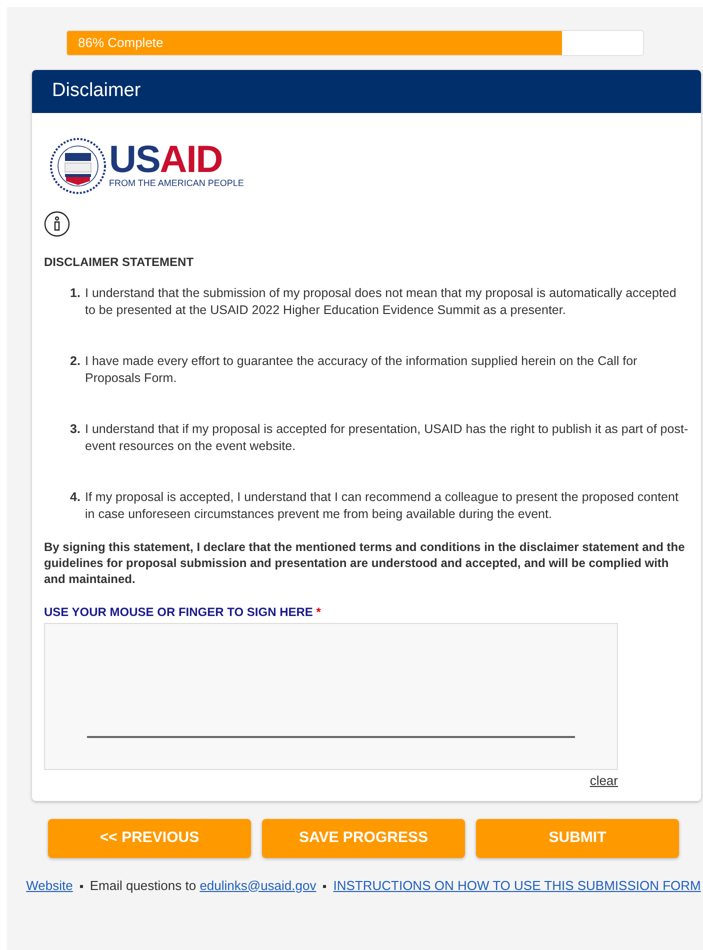 The width and height of the screenshot is (703, 950). Describe the element at coordinates (176, 183) in the screenshot. I see `logo-tagline: FROM THE AMERICAN PEOPLE` at that location.